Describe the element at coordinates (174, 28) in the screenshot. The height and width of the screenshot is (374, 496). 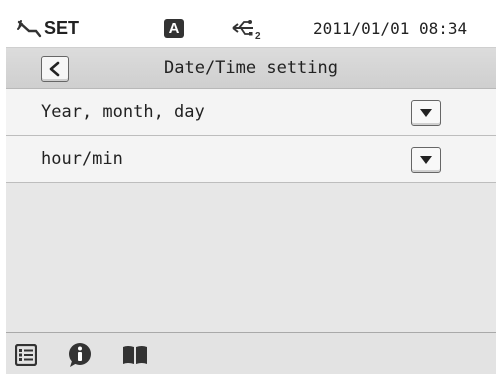
I see `auto-mode-icon: A` at that location.